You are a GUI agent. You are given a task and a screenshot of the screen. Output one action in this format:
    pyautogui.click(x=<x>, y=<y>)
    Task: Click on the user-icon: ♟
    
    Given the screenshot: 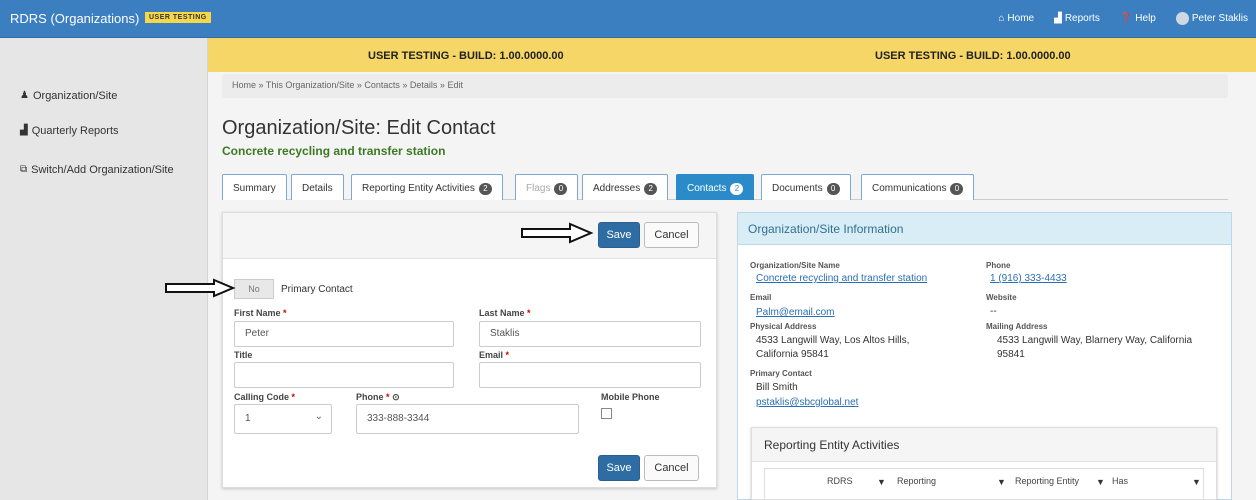 What is the action you would take?
    pyautogui.click(x=24, y=95)
    